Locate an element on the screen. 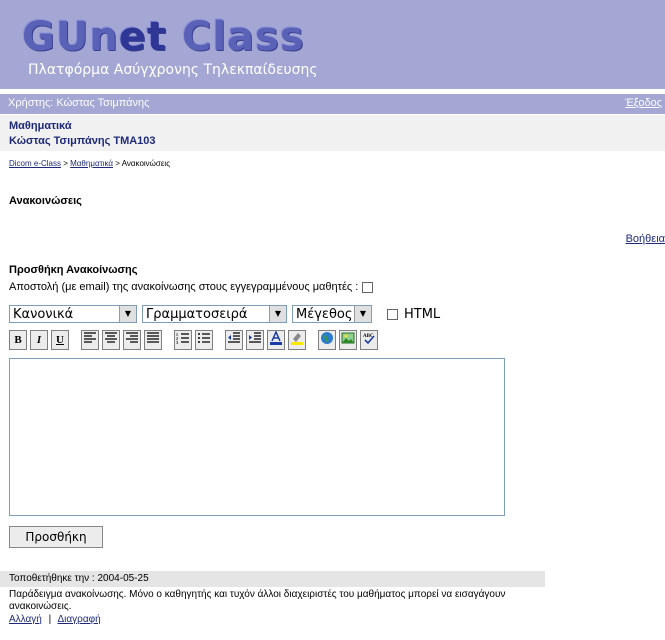  edit-link: Αλλαγή is located at coordinates (25, 619).